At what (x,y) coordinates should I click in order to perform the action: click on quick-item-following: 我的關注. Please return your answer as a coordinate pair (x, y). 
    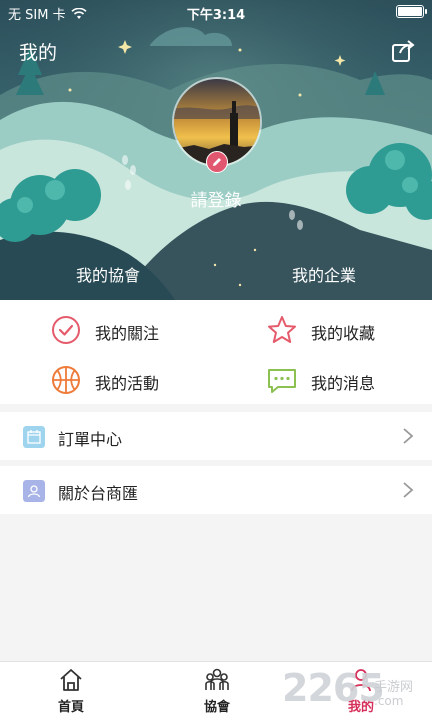
    Looking at the image, I should click on (108, 329).